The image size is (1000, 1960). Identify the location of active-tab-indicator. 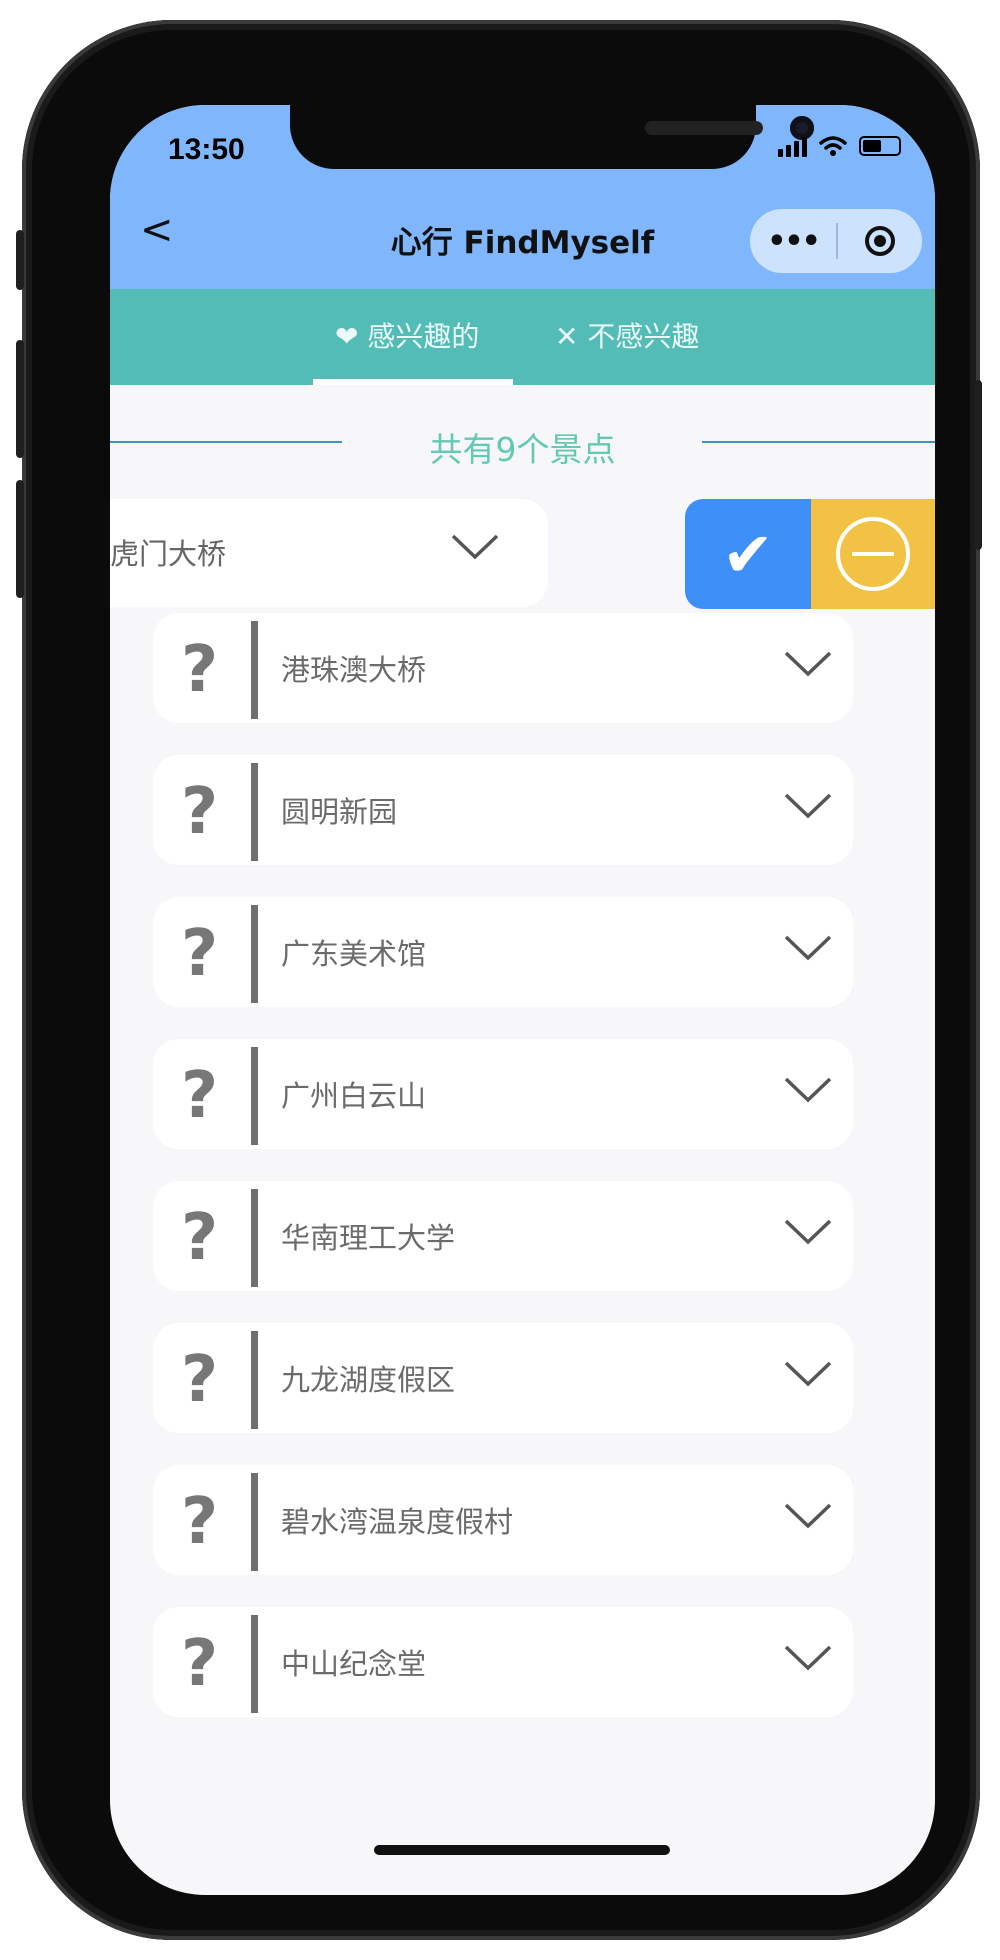
(413, 382).